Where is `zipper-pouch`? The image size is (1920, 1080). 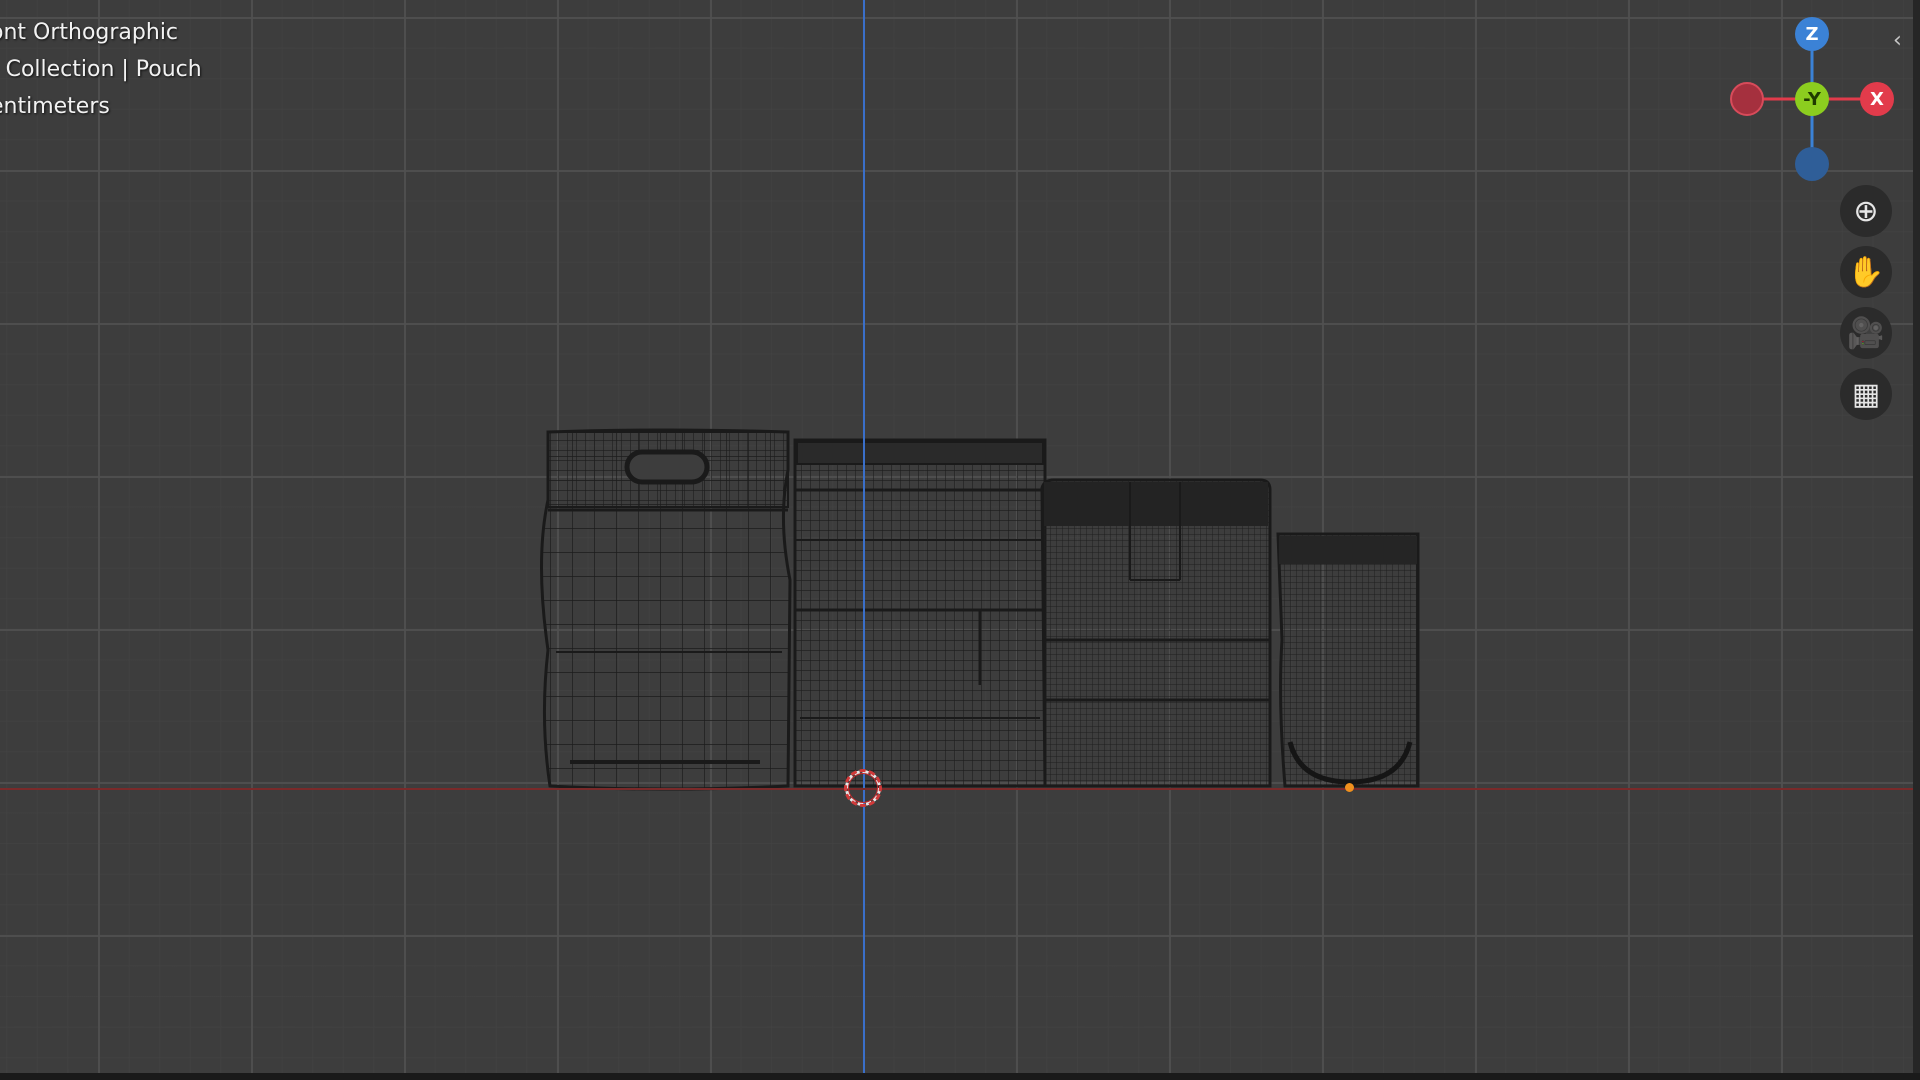 zipper-pouch is located at coordinates (920, 613).